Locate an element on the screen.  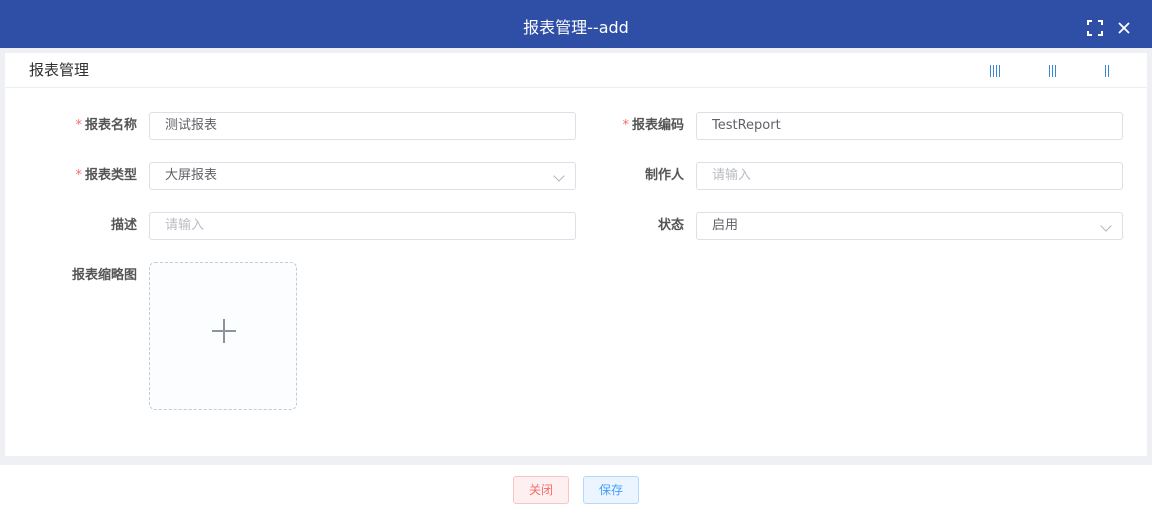
chevron-down-icon is located at coordinates (1106, 226).